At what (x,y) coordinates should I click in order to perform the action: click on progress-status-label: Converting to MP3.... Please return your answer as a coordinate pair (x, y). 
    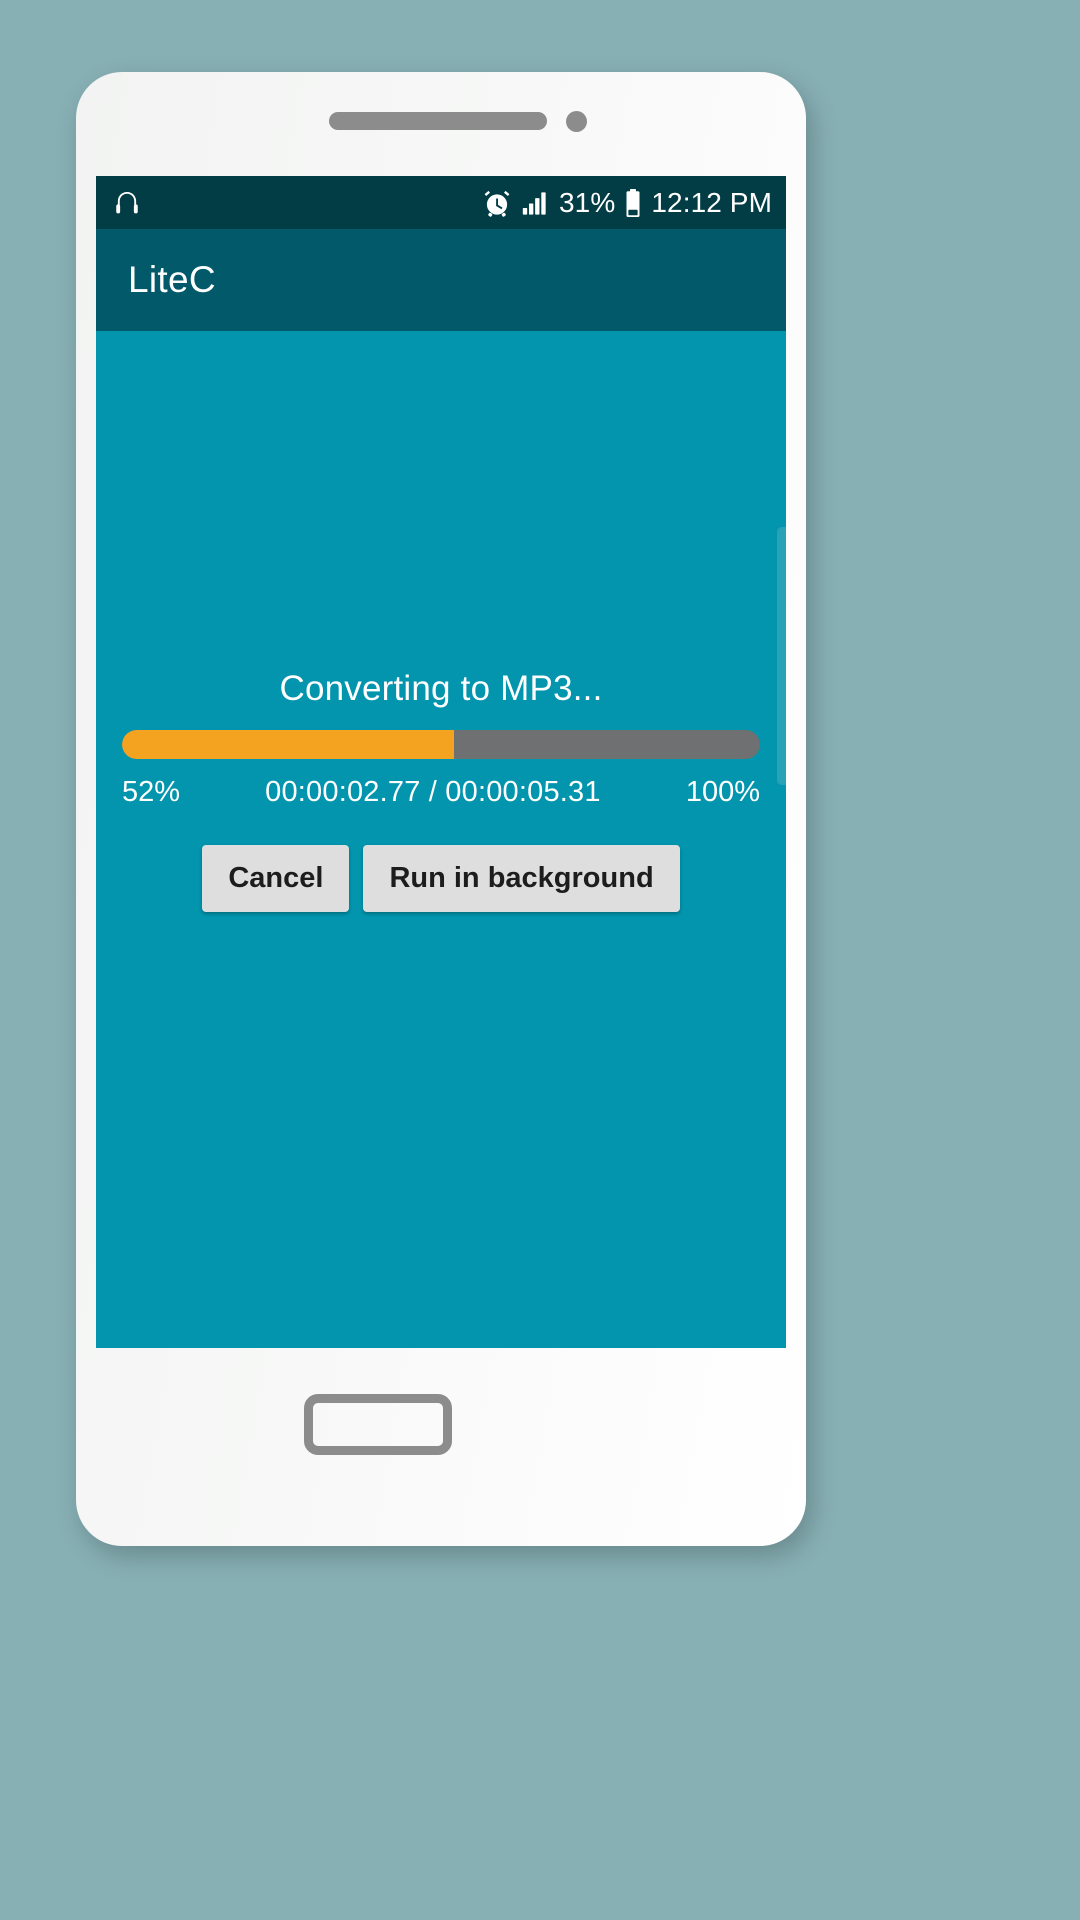
    Looking at the image, I should click on (441, 688).